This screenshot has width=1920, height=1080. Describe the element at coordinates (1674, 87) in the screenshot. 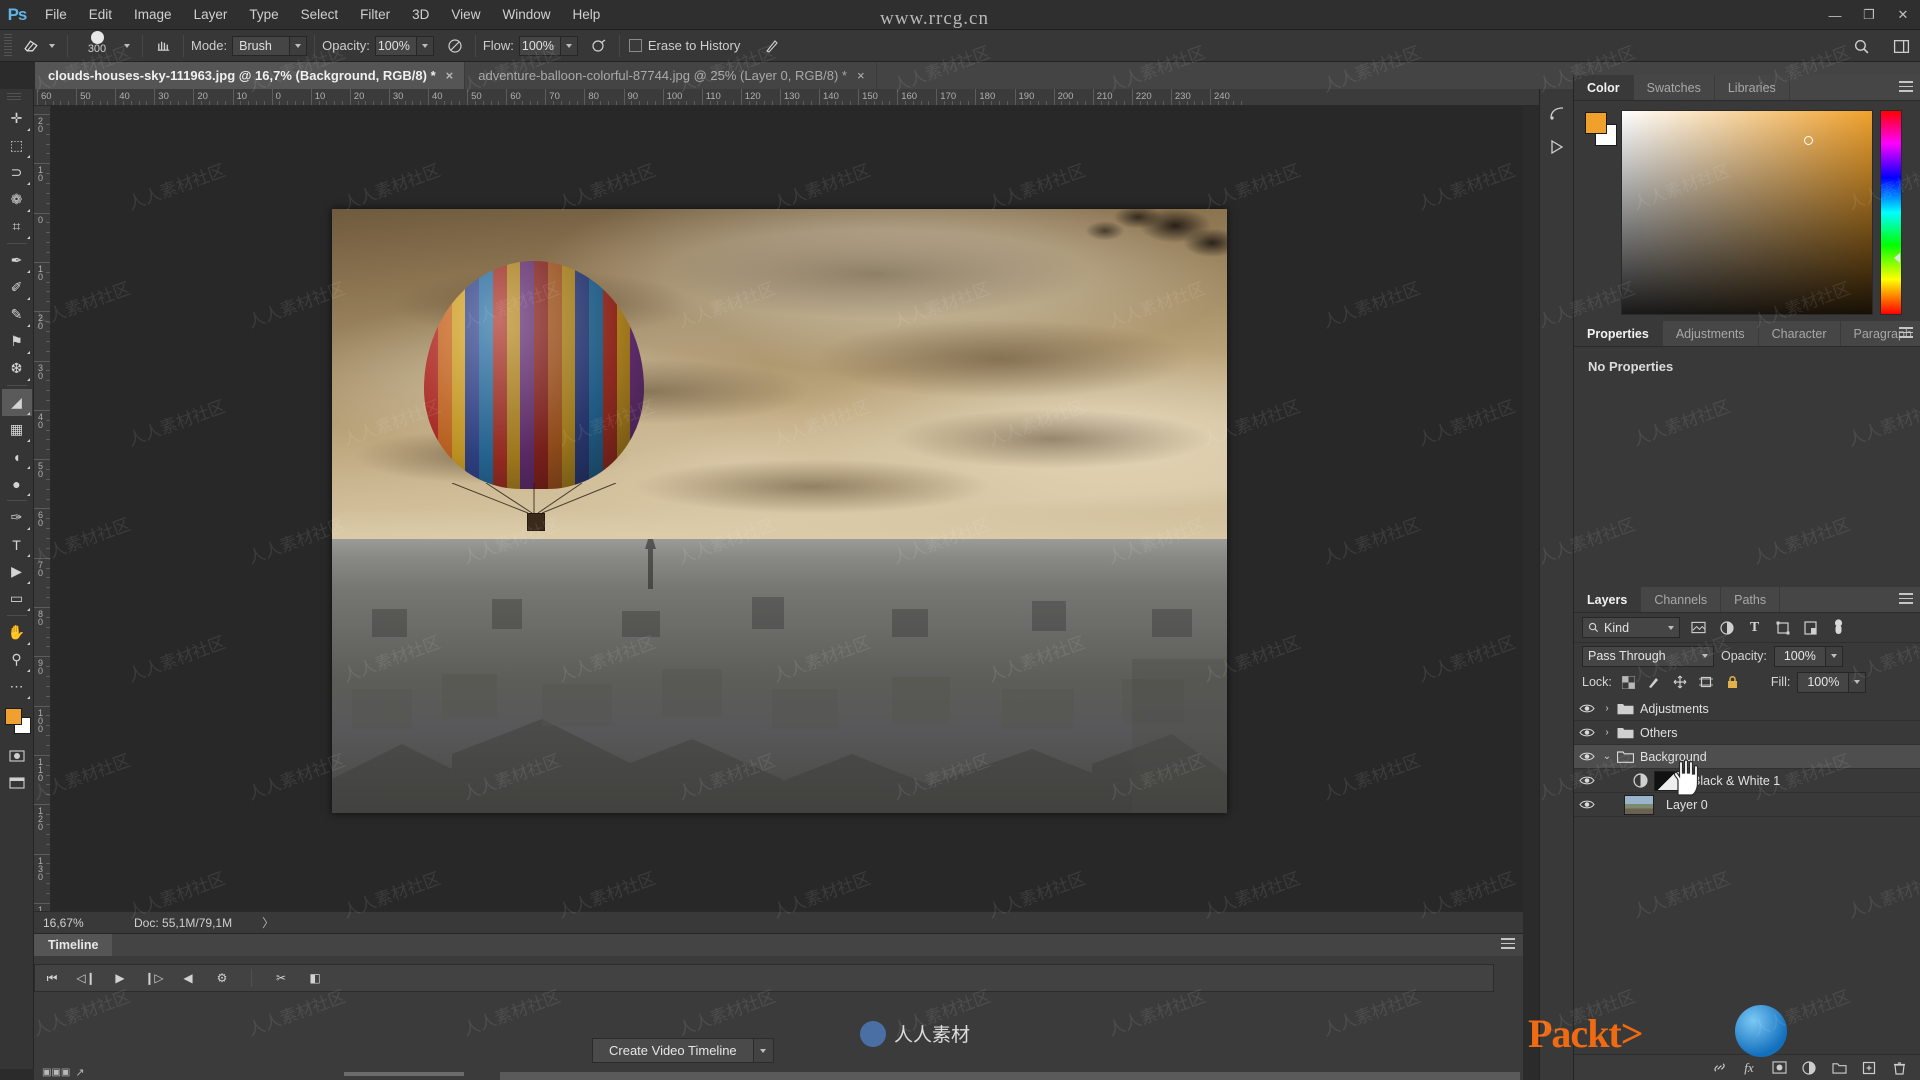

I see `tab-swatches: Swatches` at that location.